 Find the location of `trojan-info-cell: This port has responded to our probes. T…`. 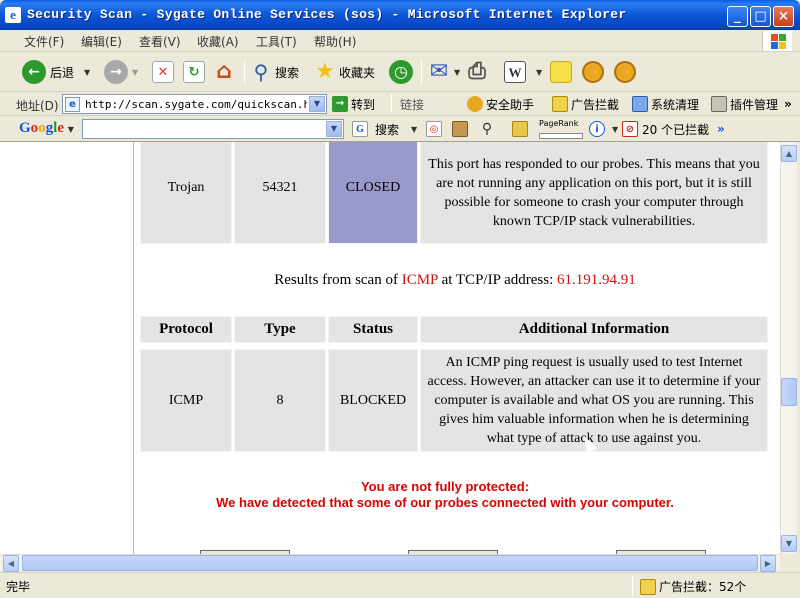

trojan-info-cell: This port has responded to our probes. T… is located at coordinates (594, 193).